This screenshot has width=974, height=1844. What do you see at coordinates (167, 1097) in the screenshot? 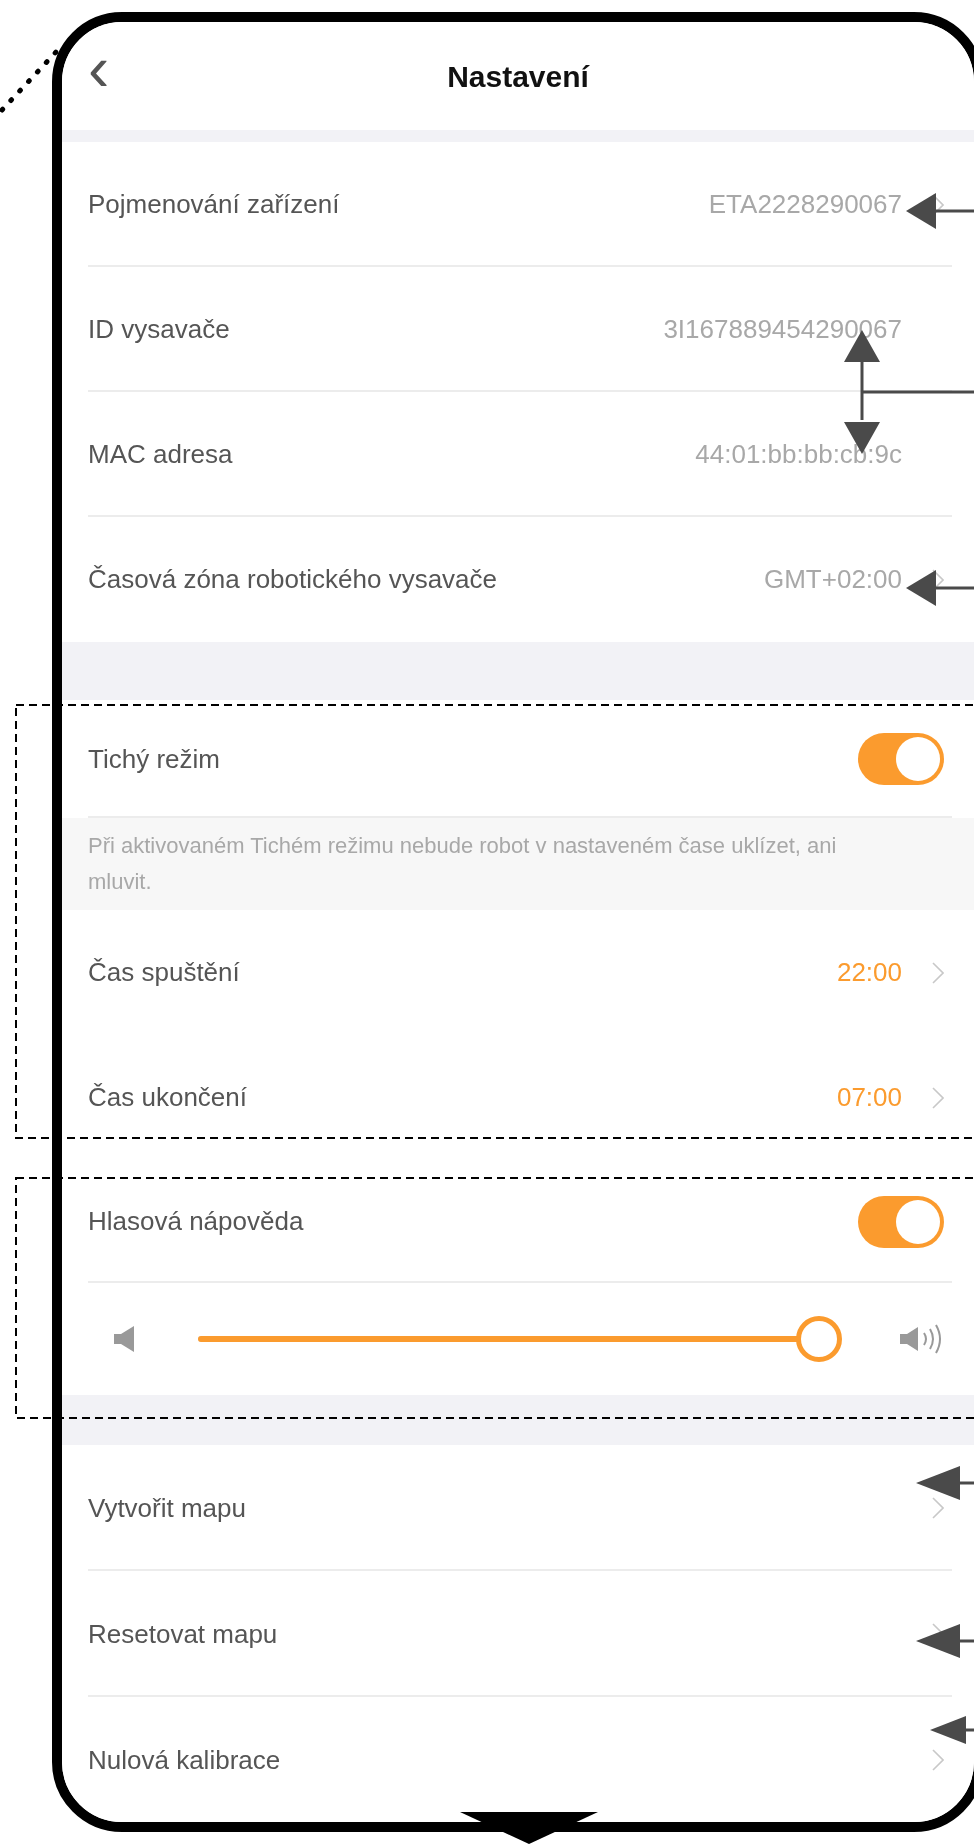
I see `setting-label: Čas ukončení` at bounding box center [167, 1097].